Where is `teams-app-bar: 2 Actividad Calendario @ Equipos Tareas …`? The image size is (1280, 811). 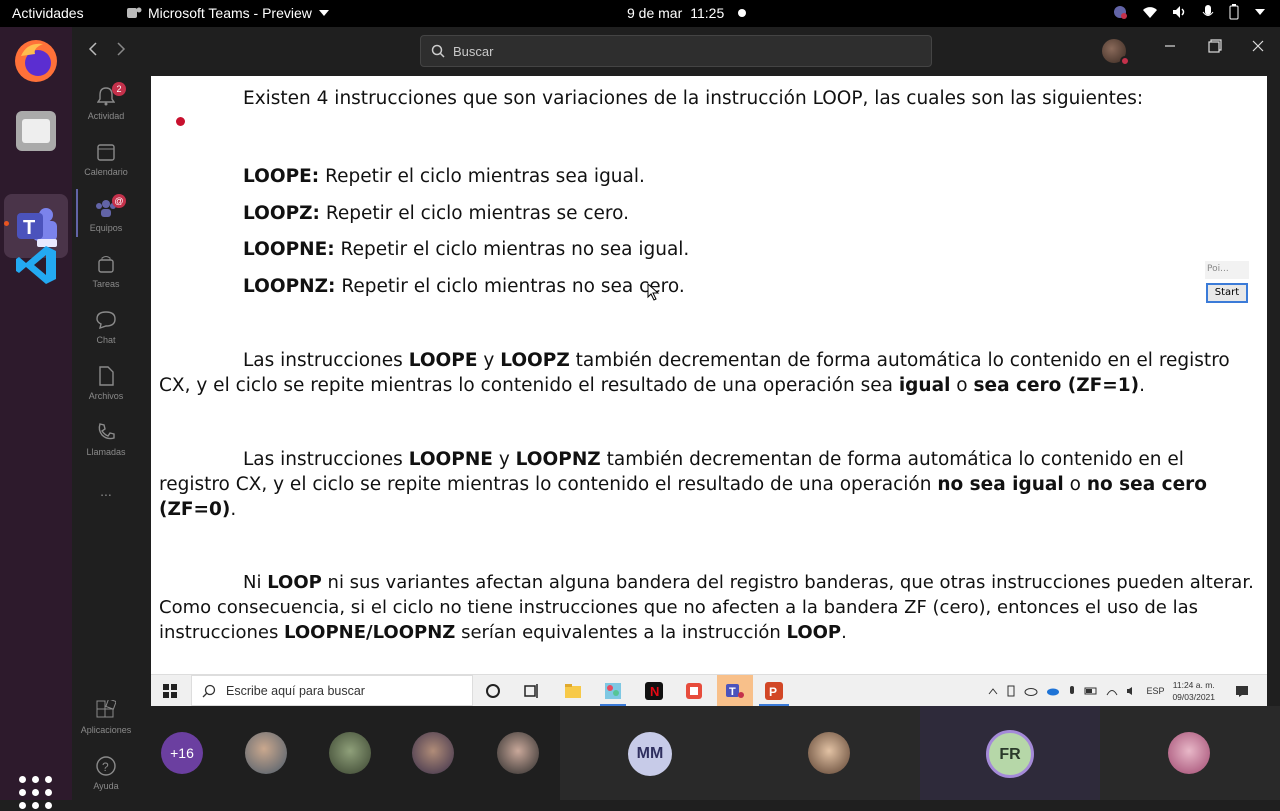
teams-app-bar: 2 Actividad Calendario @ Equipos Tareas … is located at coordinates (106, 413).